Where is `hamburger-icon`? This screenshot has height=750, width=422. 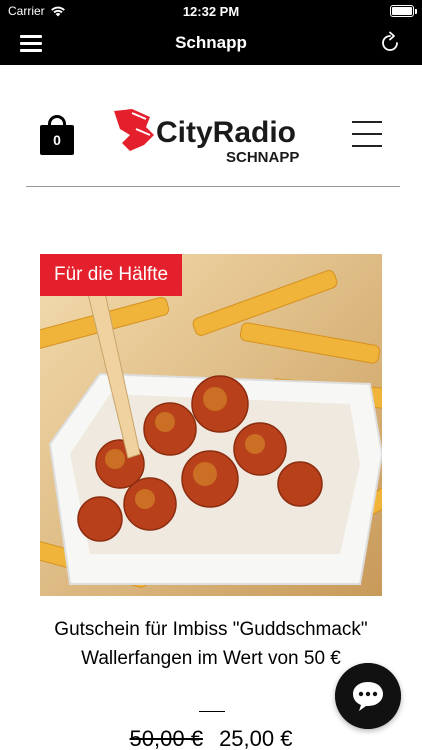
hamburger-icon is located at coordinates (367, 134).